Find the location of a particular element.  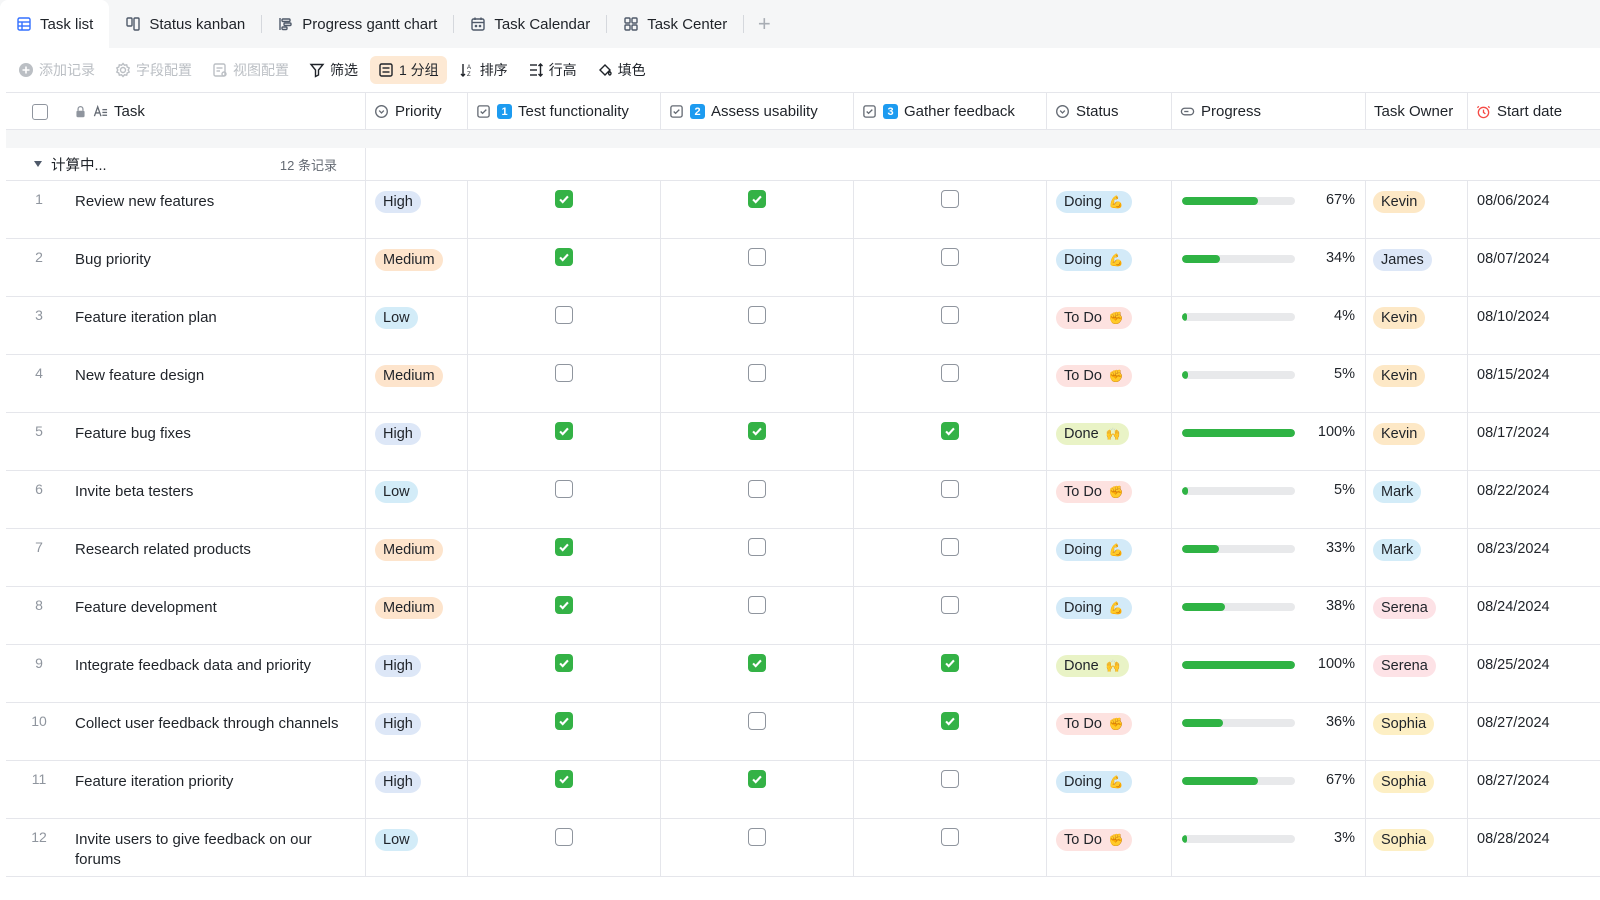

add-view-button: + is located at coordinates (764, 24).